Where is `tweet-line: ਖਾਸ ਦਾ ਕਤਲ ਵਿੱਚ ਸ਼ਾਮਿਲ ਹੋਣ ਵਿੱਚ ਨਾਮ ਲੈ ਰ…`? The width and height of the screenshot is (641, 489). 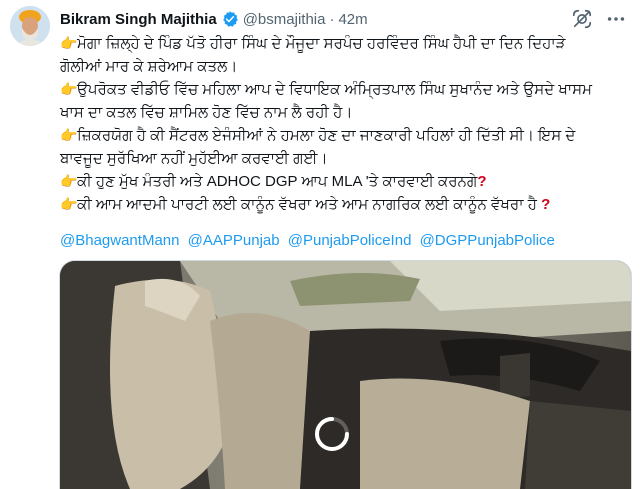
tweet-line: ਖਾਸ ਦਾ ਕਤਲ ਵਿੱਚ ਸ਼ਾਮਿਲ ਹੋਣ ਵਿੱਚ ਨਾਮ ਲੈ ਰ… is located at coordinates (206, 112).